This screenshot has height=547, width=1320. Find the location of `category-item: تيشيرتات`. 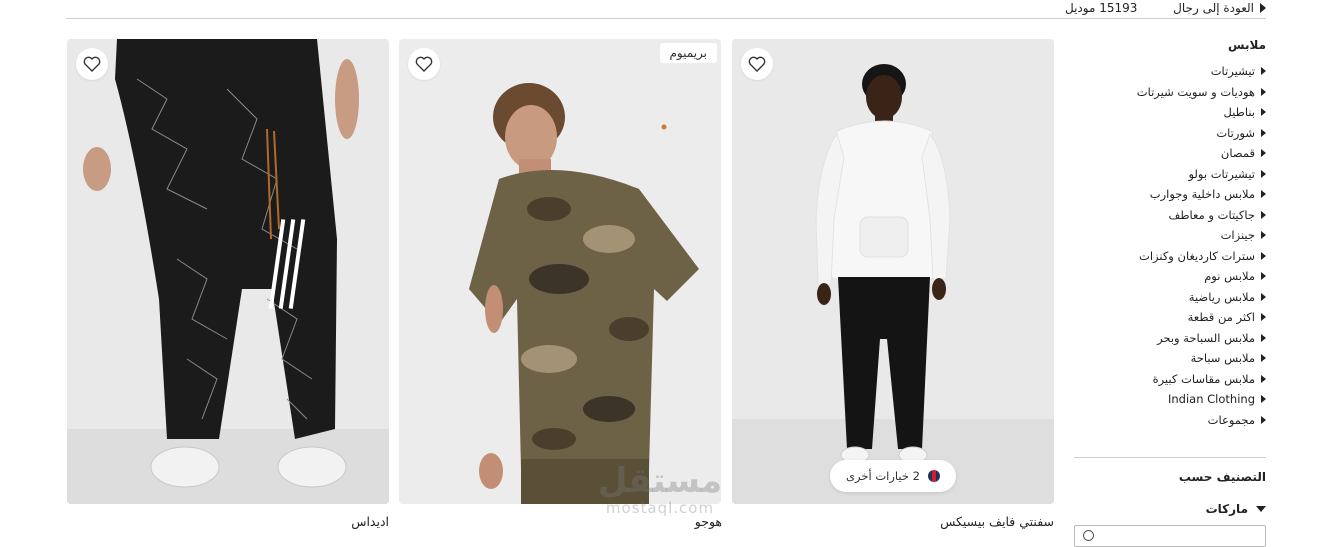

category-item: تيشيرتات is located at coordinates (1170, 71).